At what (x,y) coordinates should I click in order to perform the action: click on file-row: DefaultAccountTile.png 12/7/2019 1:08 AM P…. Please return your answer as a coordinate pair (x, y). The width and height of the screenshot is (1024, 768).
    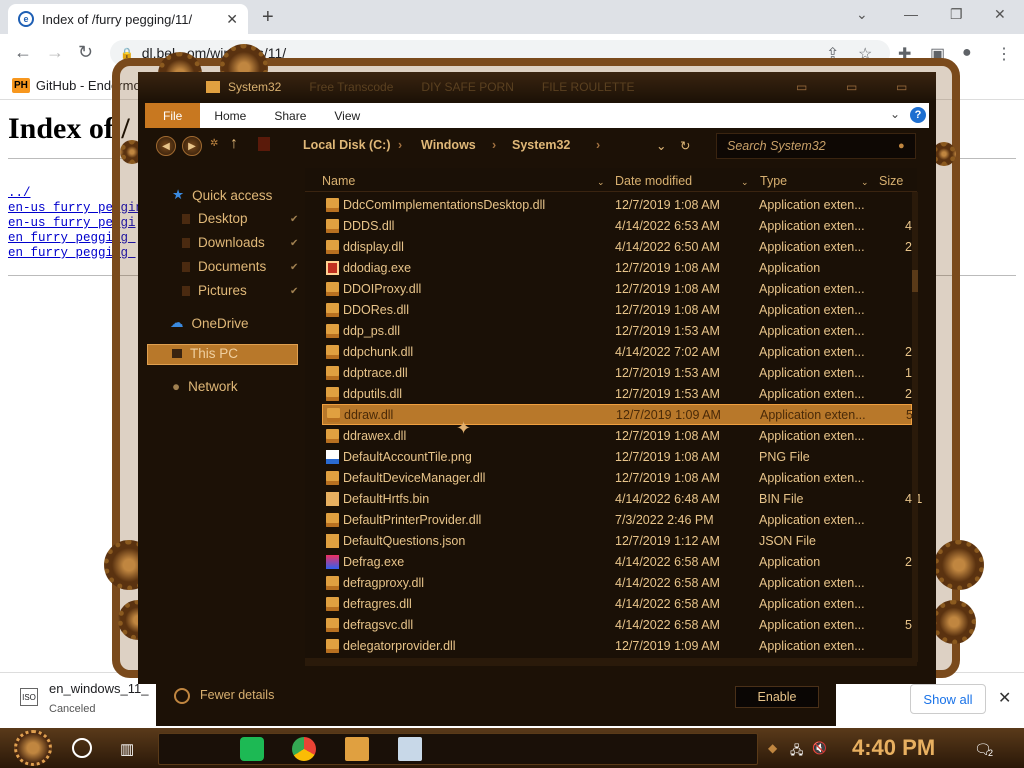
    Looking at the image, I should click on (617, 456).